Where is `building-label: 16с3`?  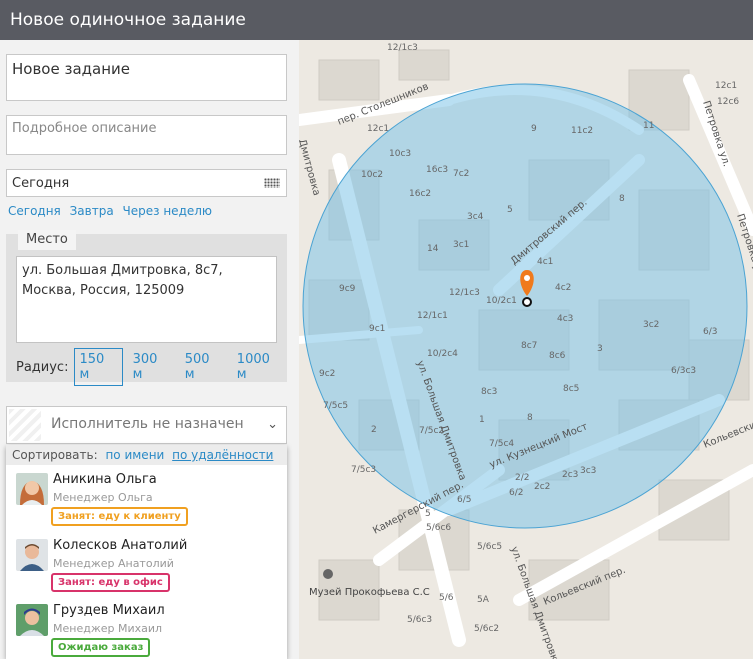
building-label: 16с3 is located at coordinates (437, 170).